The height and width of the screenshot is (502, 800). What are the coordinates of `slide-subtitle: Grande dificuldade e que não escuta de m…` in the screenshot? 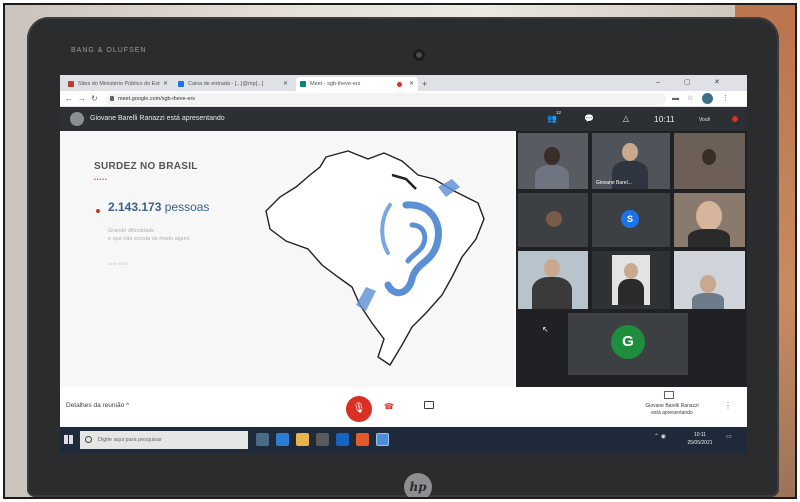 It's located at (168, 235).